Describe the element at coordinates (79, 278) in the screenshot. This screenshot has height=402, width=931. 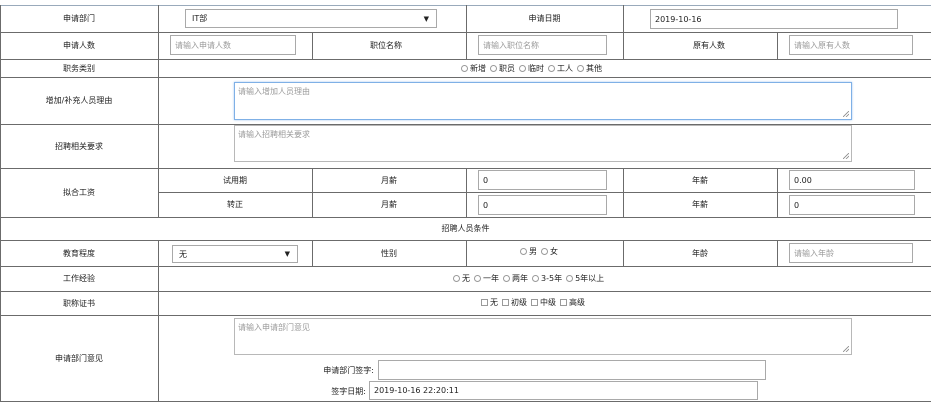
I see `experience-label: 工作经验` at that location.